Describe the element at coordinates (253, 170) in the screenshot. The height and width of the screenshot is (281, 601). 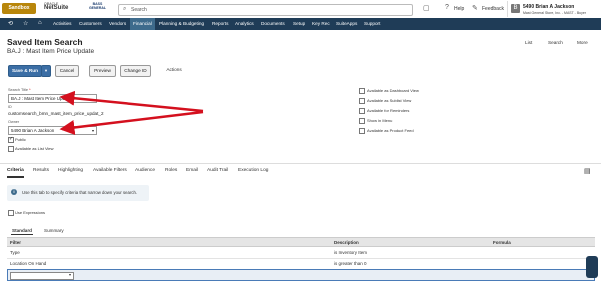
I see `tab-execution-log: Execution Log` at that location.